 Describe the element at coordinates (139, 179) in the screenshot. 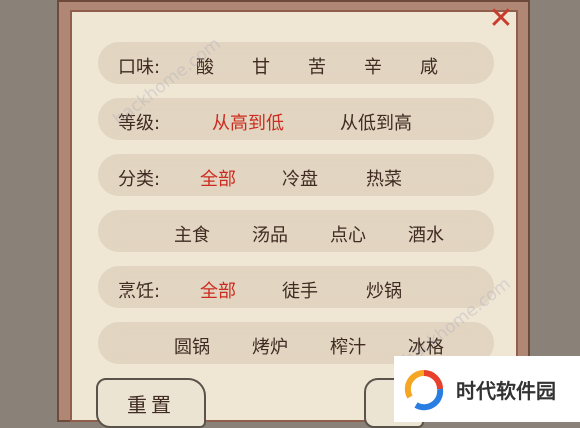

I see `category-label: 分类:` at that location.